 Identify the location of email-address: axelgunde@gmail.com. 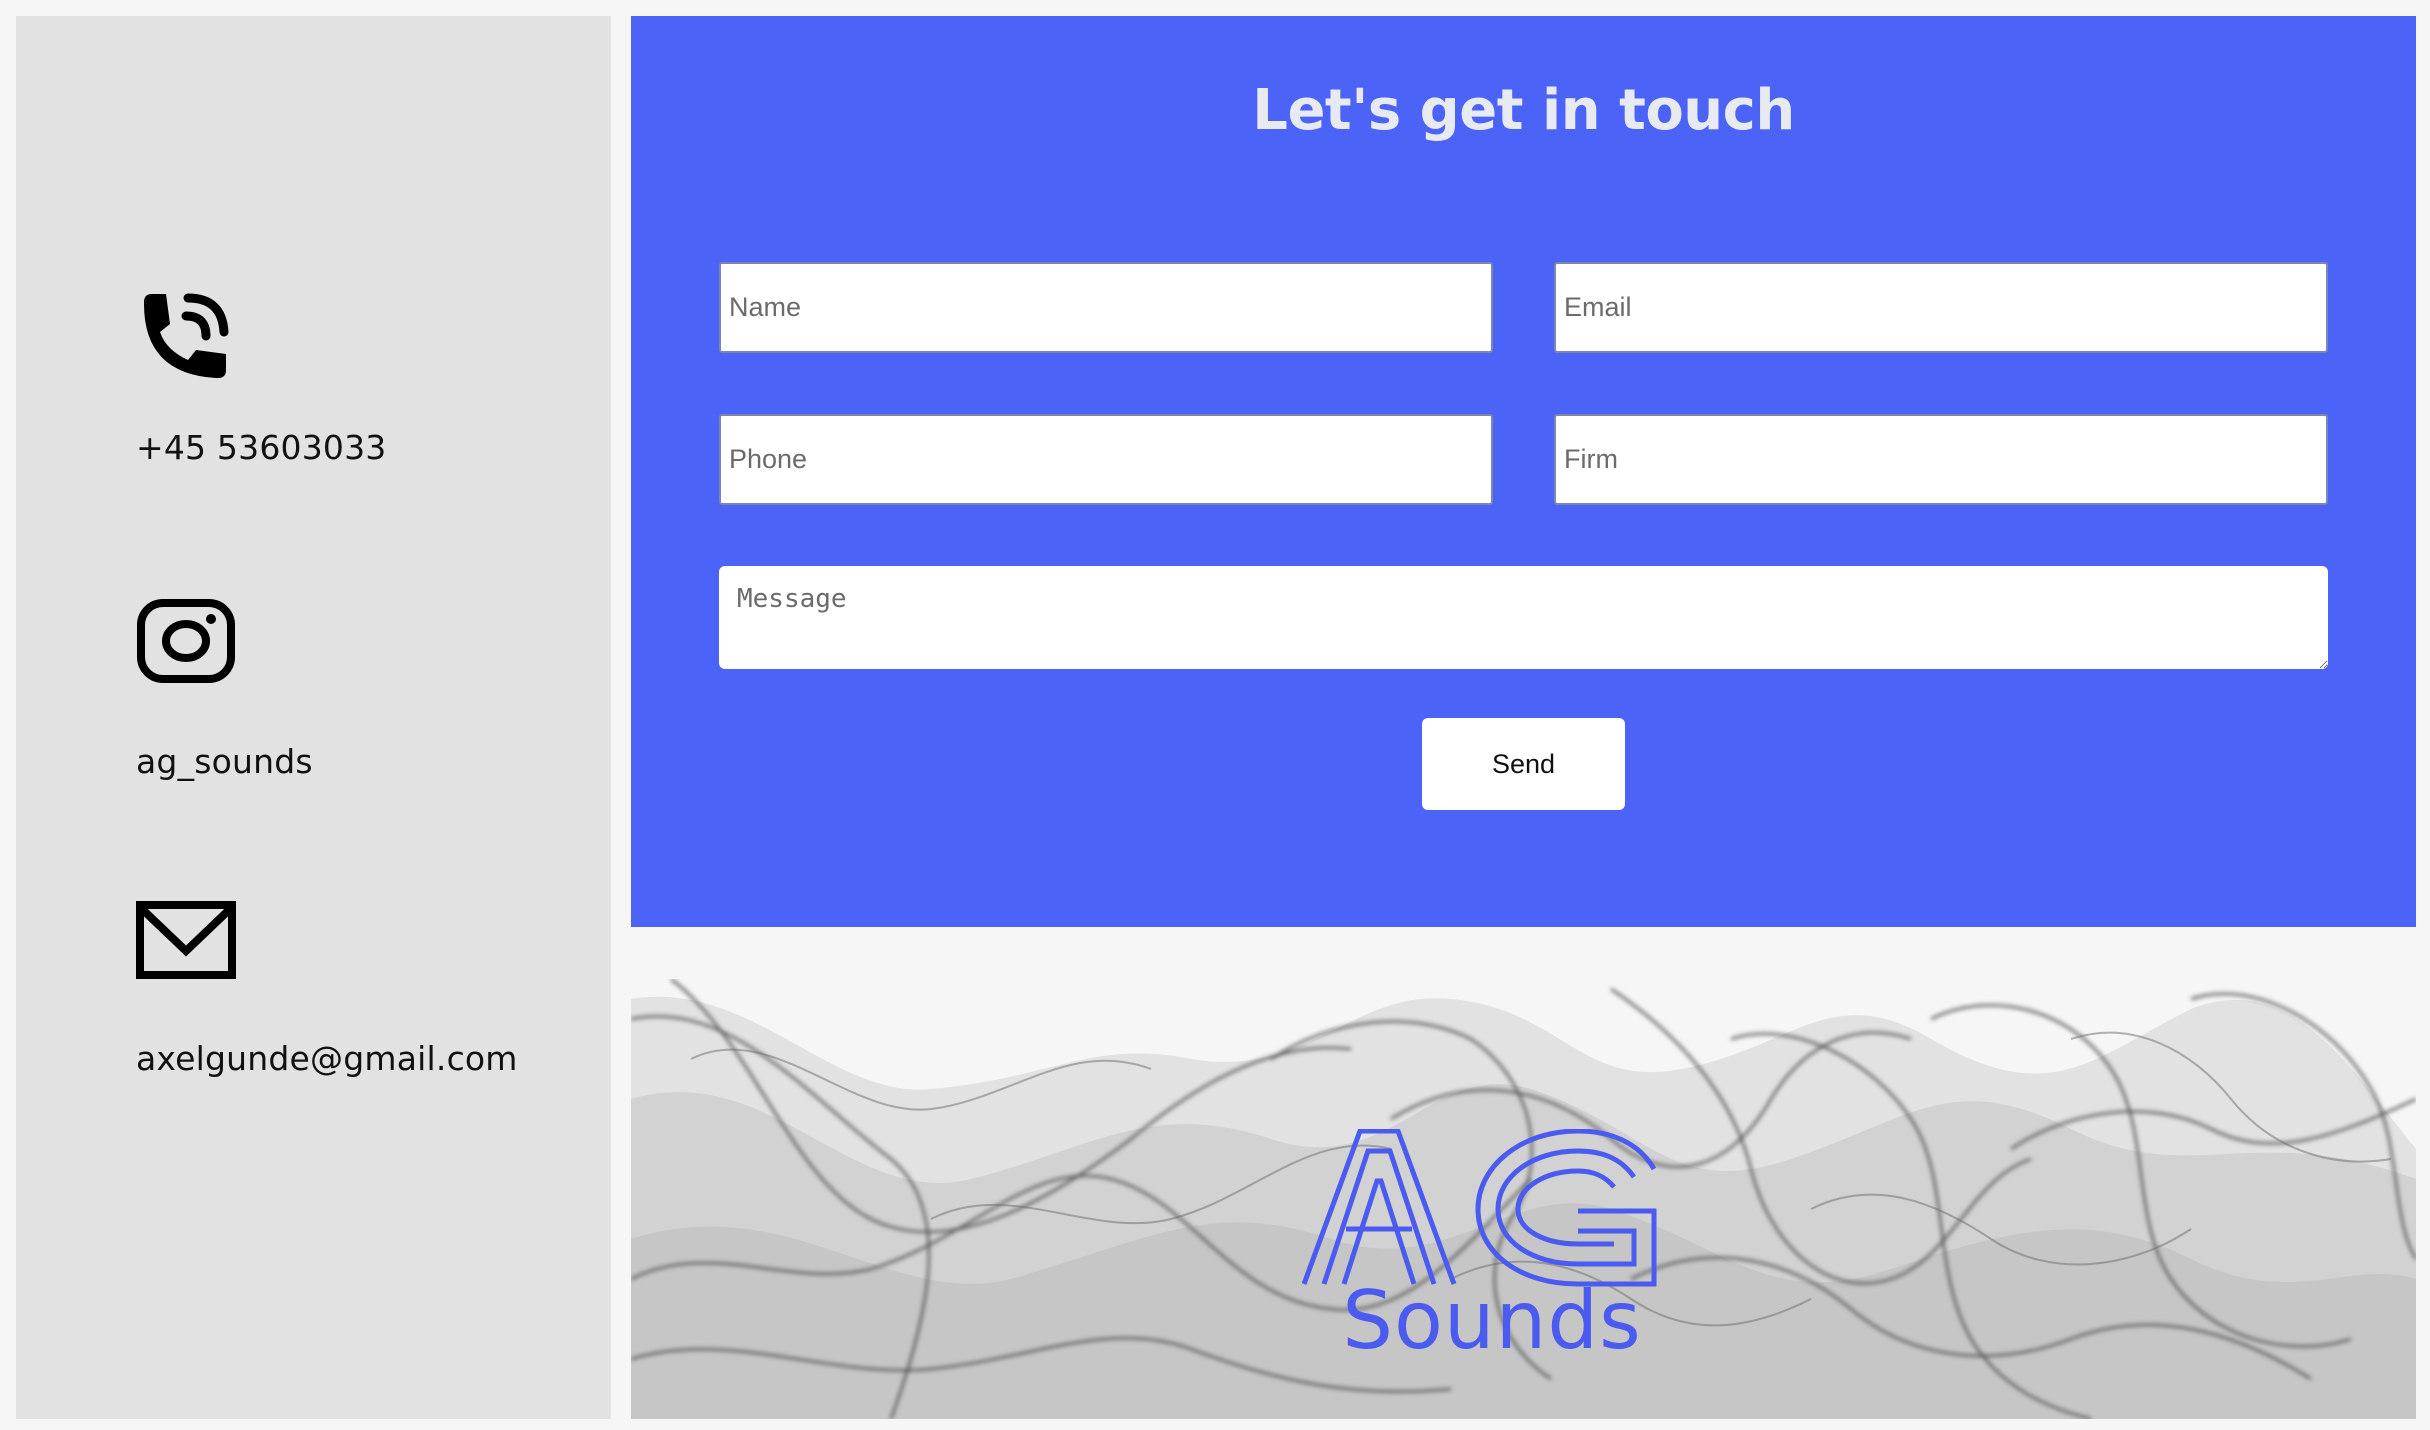
(327, 1058).